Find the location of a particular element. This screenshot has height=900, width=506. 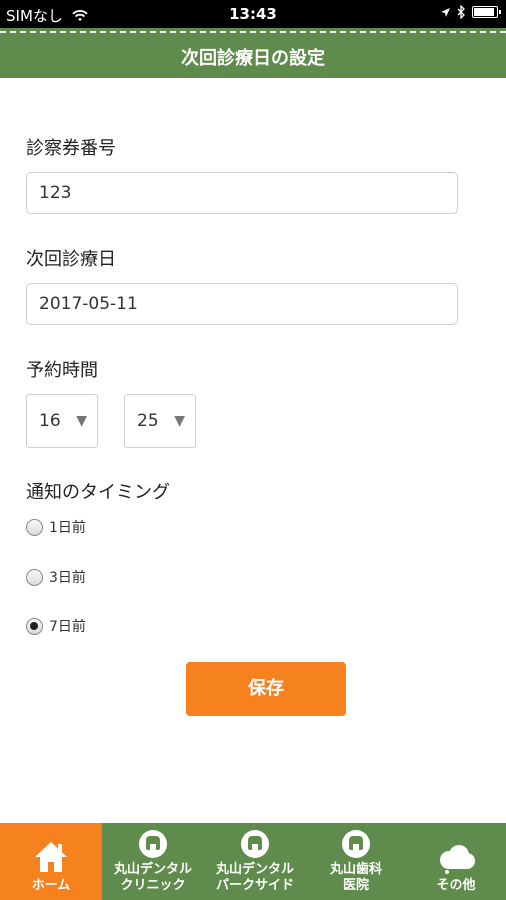

tab-maruyama-dental-clinic: 丸山デンタル クリニック is located at coordinates (153, 861).